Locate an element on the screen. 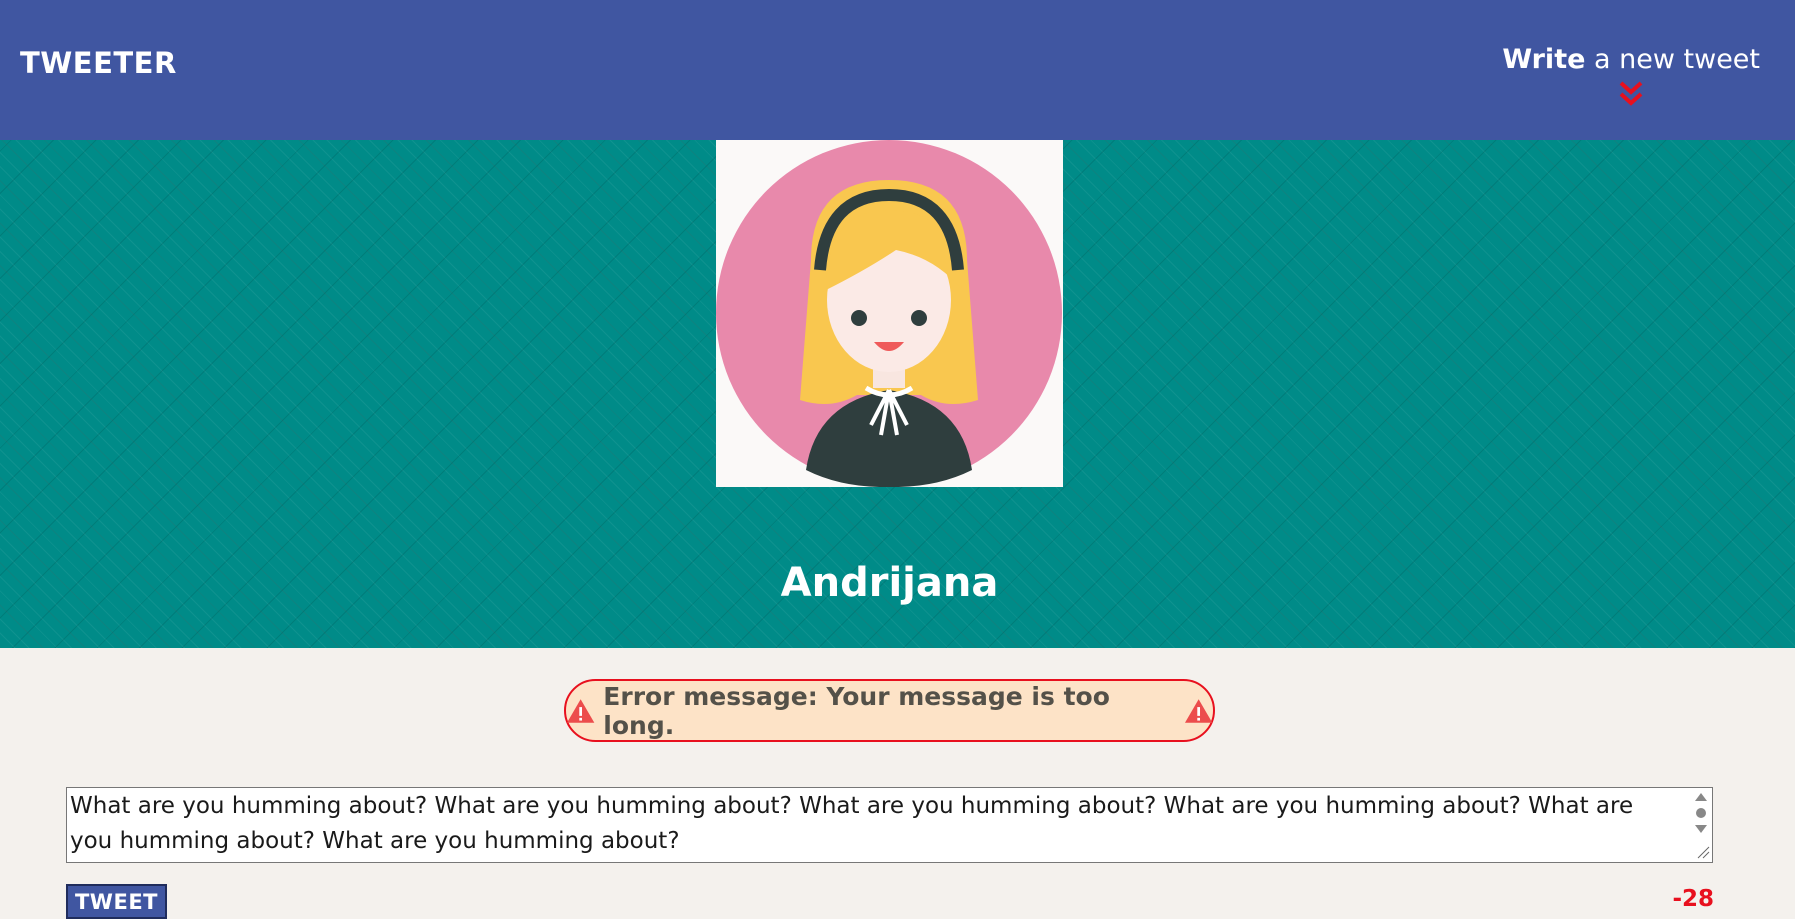 This screenshot has width=1795, height=919. scrollbar-controls-icon is located at coordinates (1702, 826).